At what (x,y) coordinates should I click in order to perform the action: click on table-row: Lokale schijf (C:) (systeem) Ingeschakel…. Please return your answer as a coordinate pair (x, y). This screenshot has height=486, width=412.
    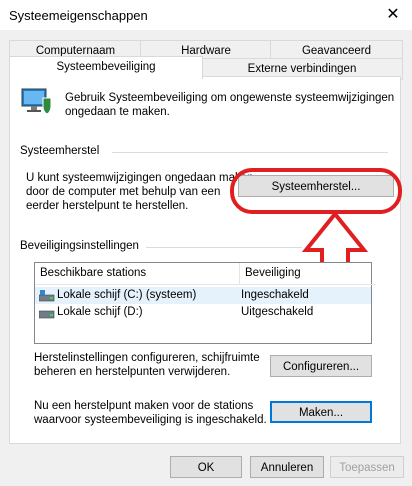
    Looking at the image, I should click on (203, 295).